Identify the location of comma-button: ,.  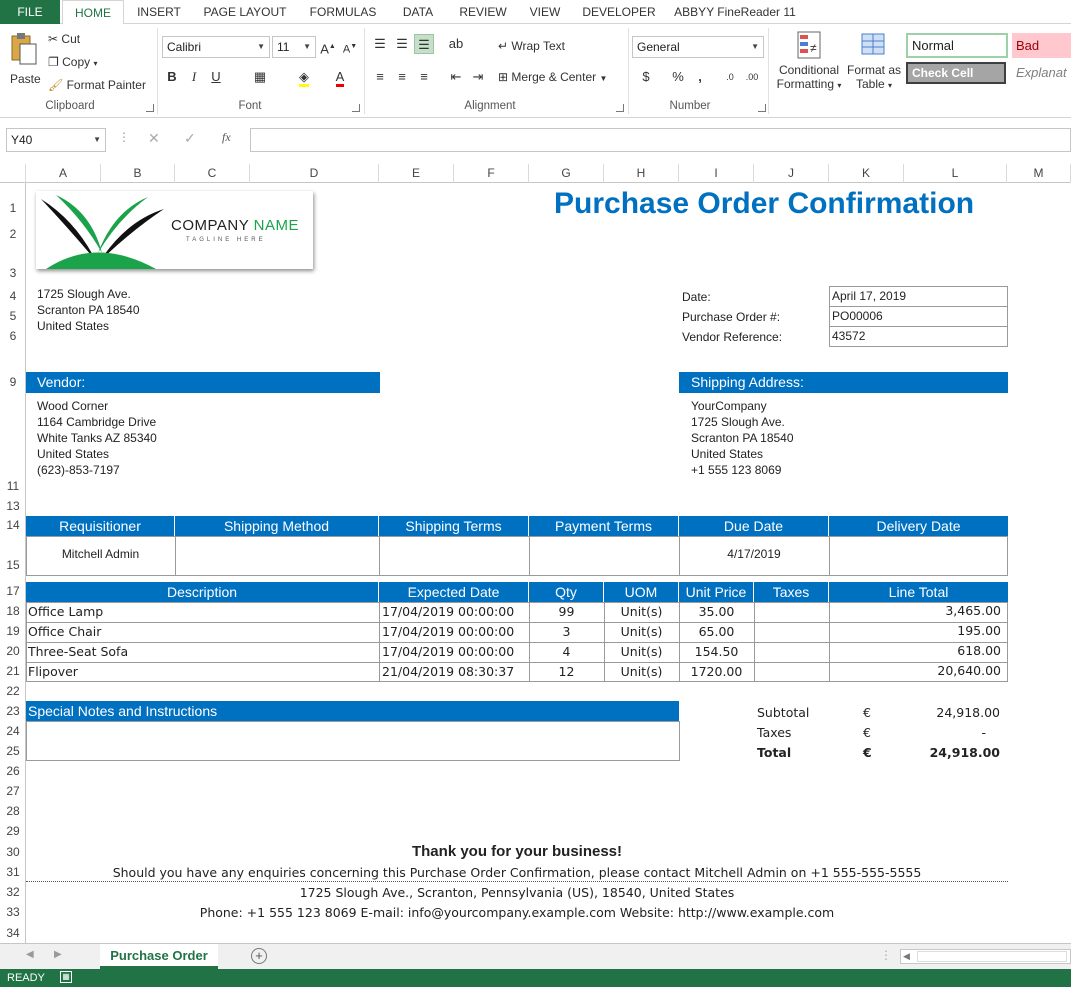
(700, 77).